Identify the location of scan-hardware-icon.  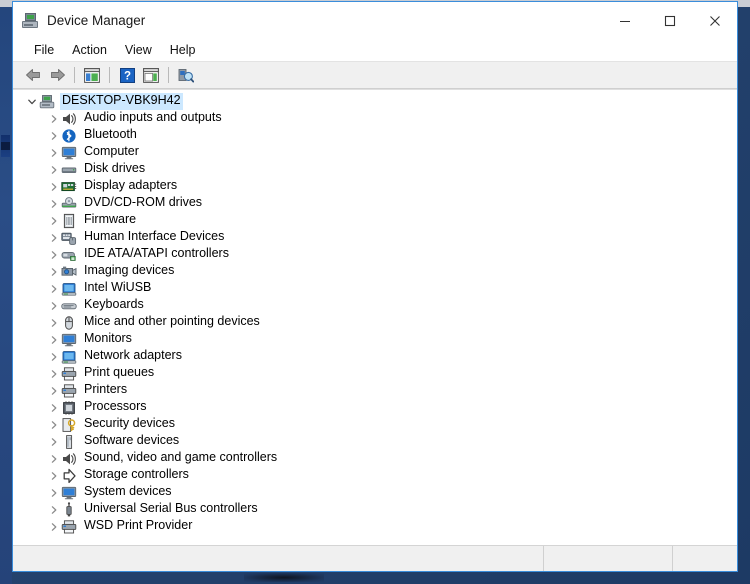
(186, 75).